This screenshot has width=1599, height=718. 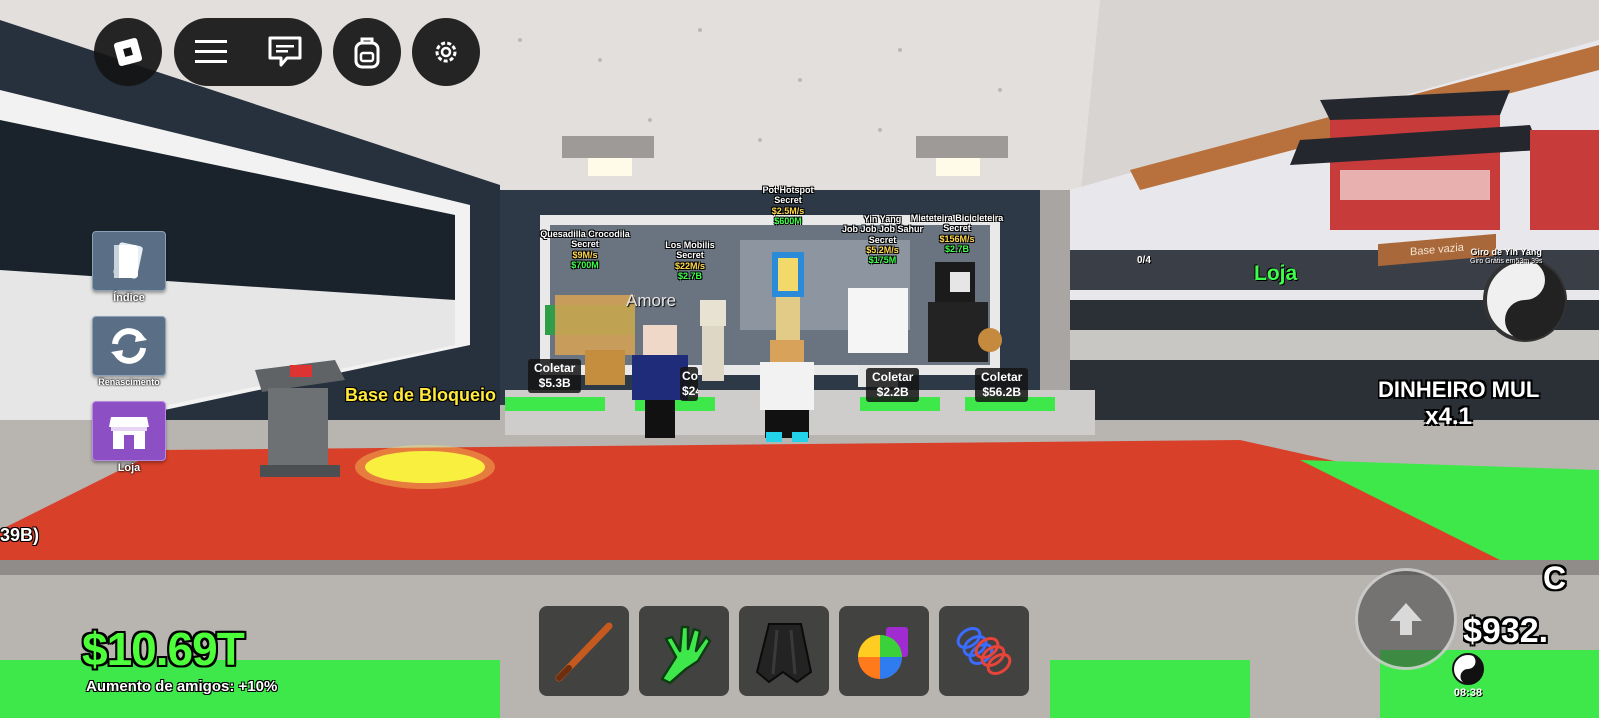 What do you see at coordinates (20, 535) in the screenshot?
I see `left-partial-text: 39B)` at bounding box center [20, 535].